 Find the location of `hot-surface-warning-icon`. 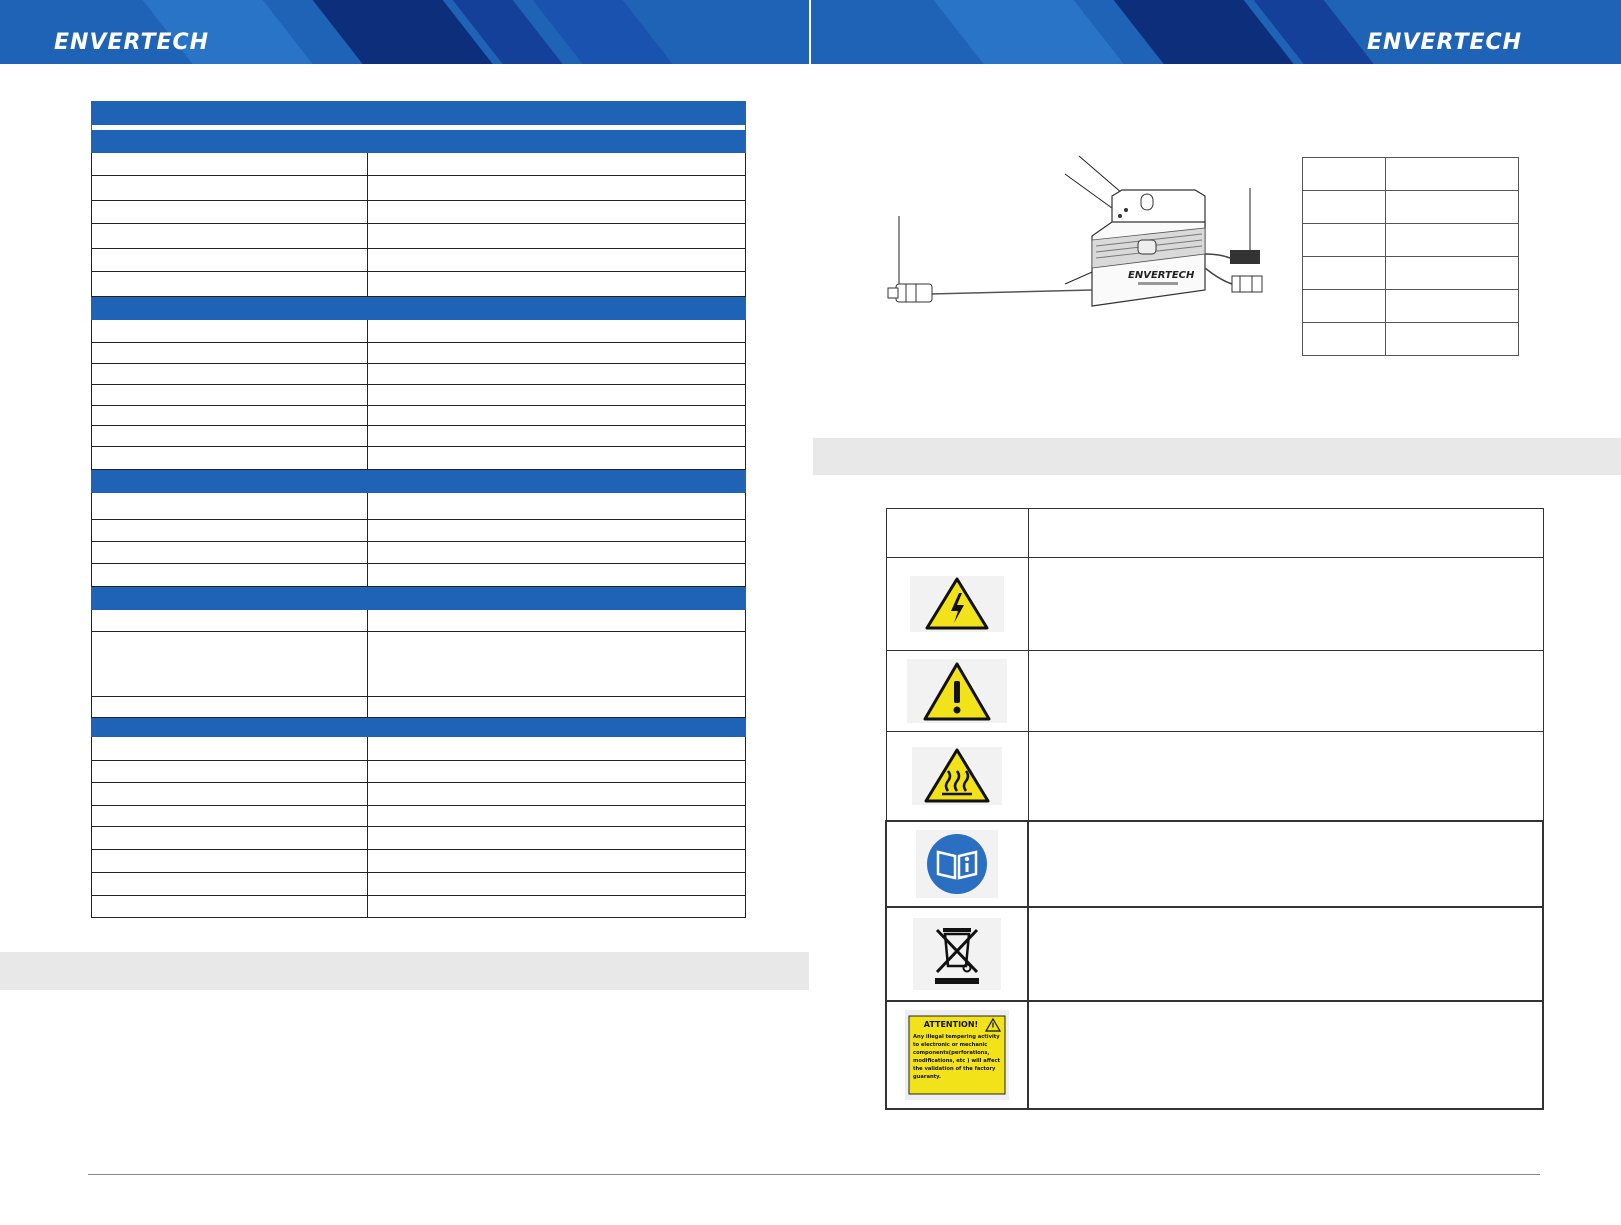

hot-surface-warning-icon is located at coordinates (957, 776).